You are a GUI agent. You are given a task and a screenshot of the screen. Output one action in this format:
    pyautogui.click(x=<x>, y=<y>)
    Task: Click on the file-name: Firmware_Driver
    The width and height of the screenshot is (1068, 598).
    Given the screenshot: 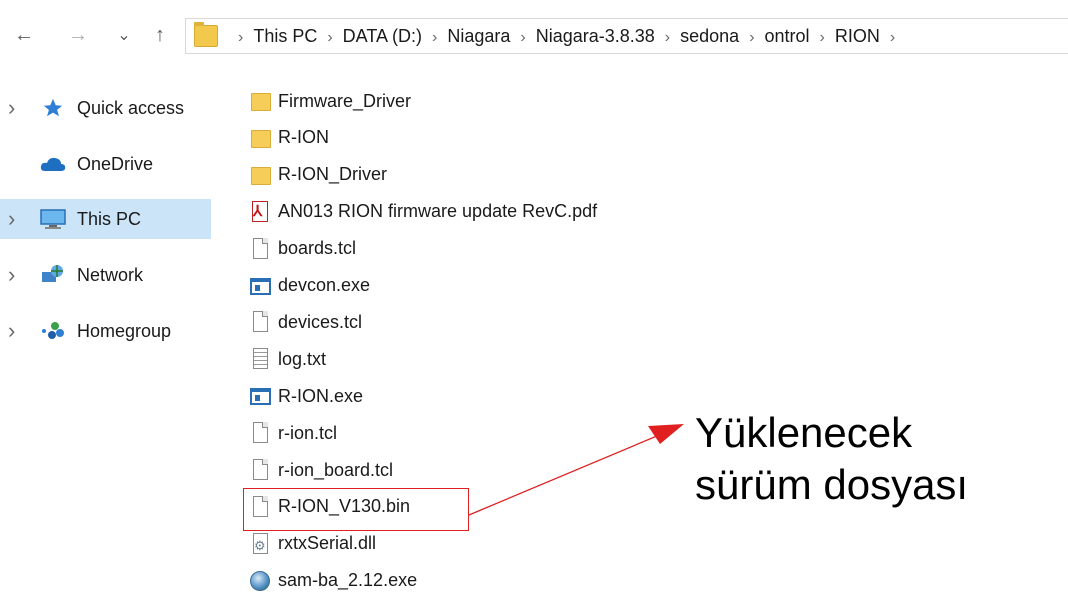 What is the action you would take?
    pyautogui.click(x=345, y=100)
    